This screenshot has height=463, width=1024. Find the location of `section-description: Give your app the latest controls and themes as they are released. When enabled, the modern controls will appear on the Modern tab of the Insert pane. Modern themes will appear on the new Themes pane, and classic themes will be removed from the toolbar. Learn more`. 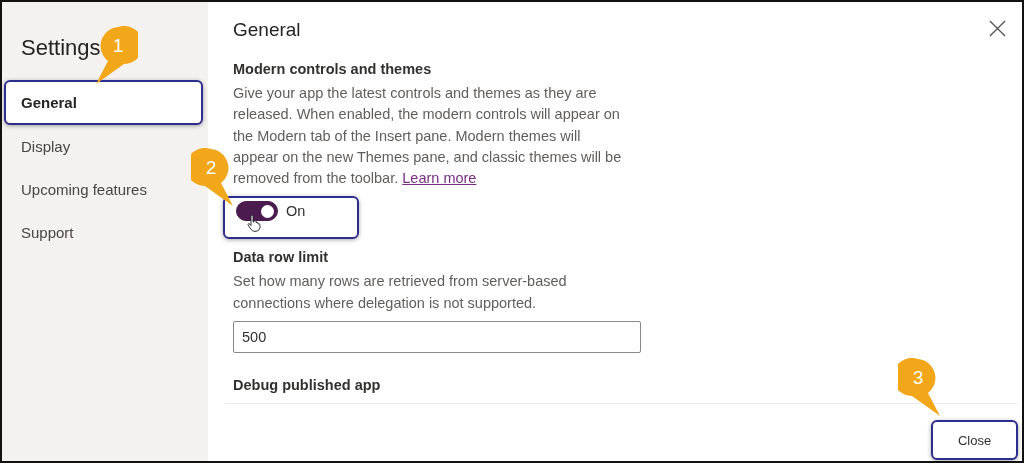

section-description: Give your app the latest controls and themes as they are released. When enabled, the modern controls will appear on the Modern tab of the Insert pane. Modern themes will appear on the new Themes pane, and classic themes will be removed from the toolbar. Learn more is located at coordinates (428, 136).